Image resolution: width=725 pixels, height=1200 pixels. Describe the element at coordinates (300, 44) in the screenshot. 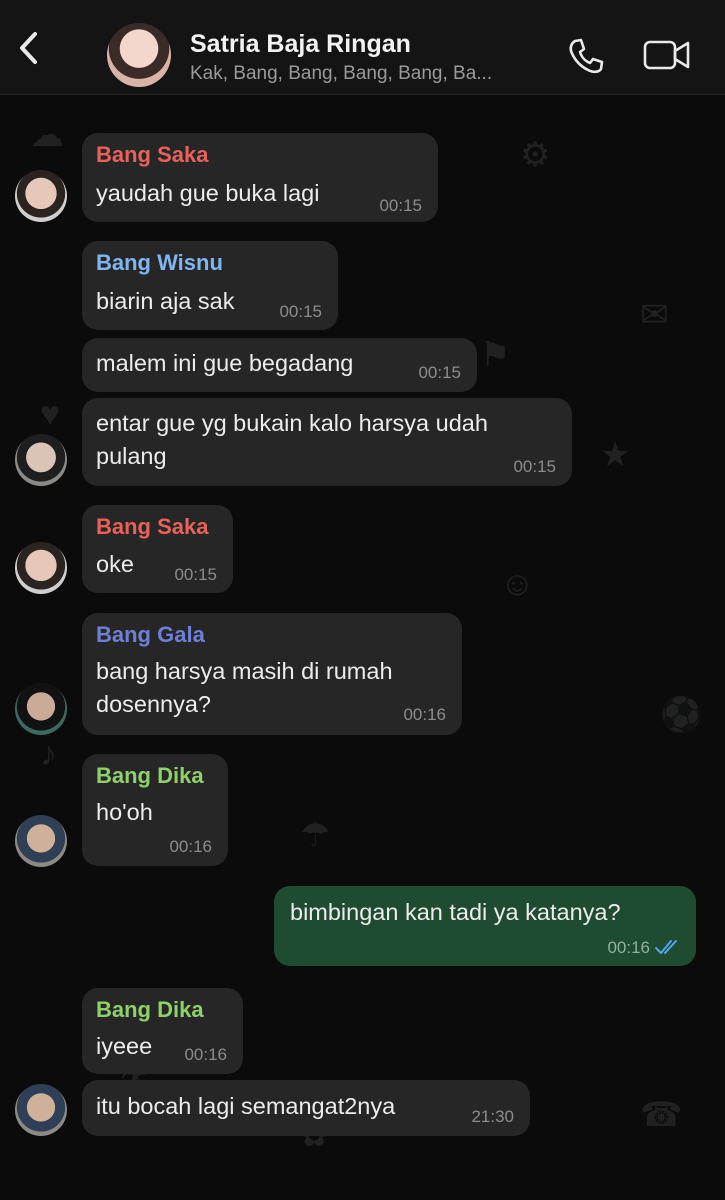

I see `group-title: Satria Baja Ringan` at that location.